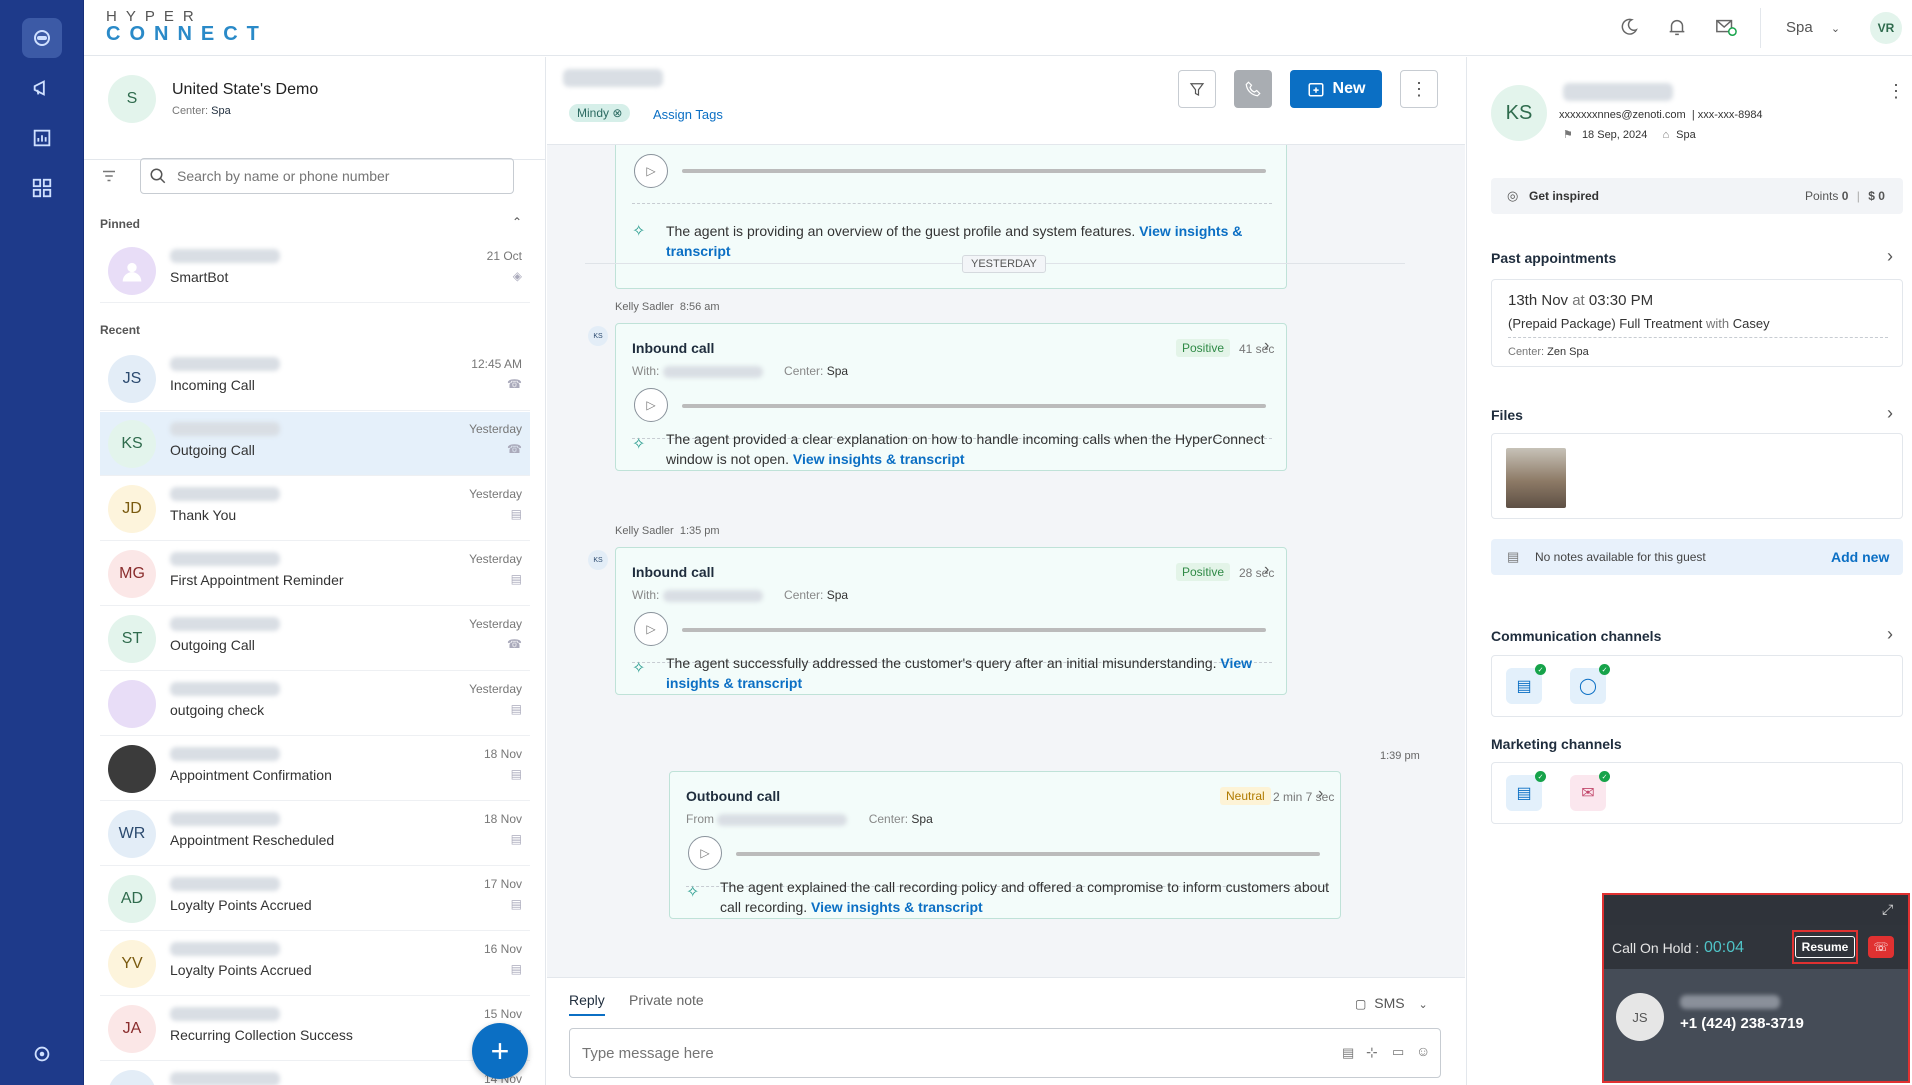 The image size is (1912, 1085). What do you see at coordinates (42, 1054) in the screenshot?
I see `settings-icon` at bounding box center [42, 1054].